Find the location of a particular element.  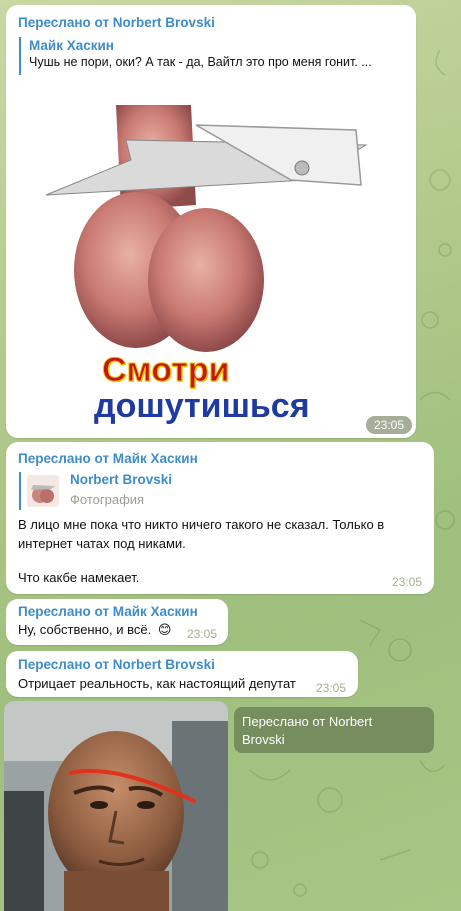

quote-subtitle: Фотография is located at coordinates (107, 499).